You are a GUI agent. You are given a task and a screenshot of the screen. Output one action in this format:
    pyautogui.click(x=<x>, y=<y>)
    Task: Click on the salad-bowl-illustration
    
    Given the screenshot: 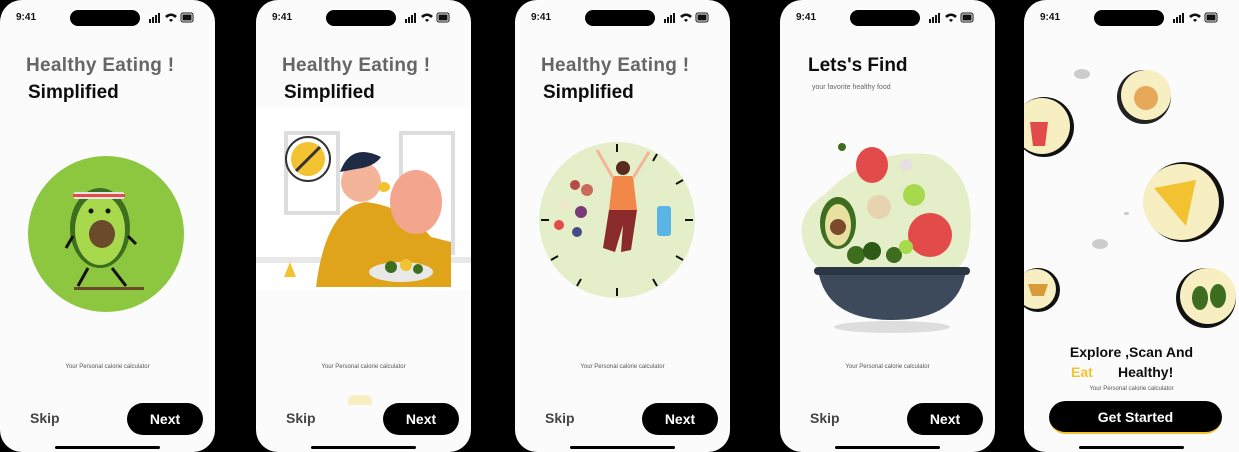 What is the action you would take?
    pyautogui.click(x=886, y=238)
    